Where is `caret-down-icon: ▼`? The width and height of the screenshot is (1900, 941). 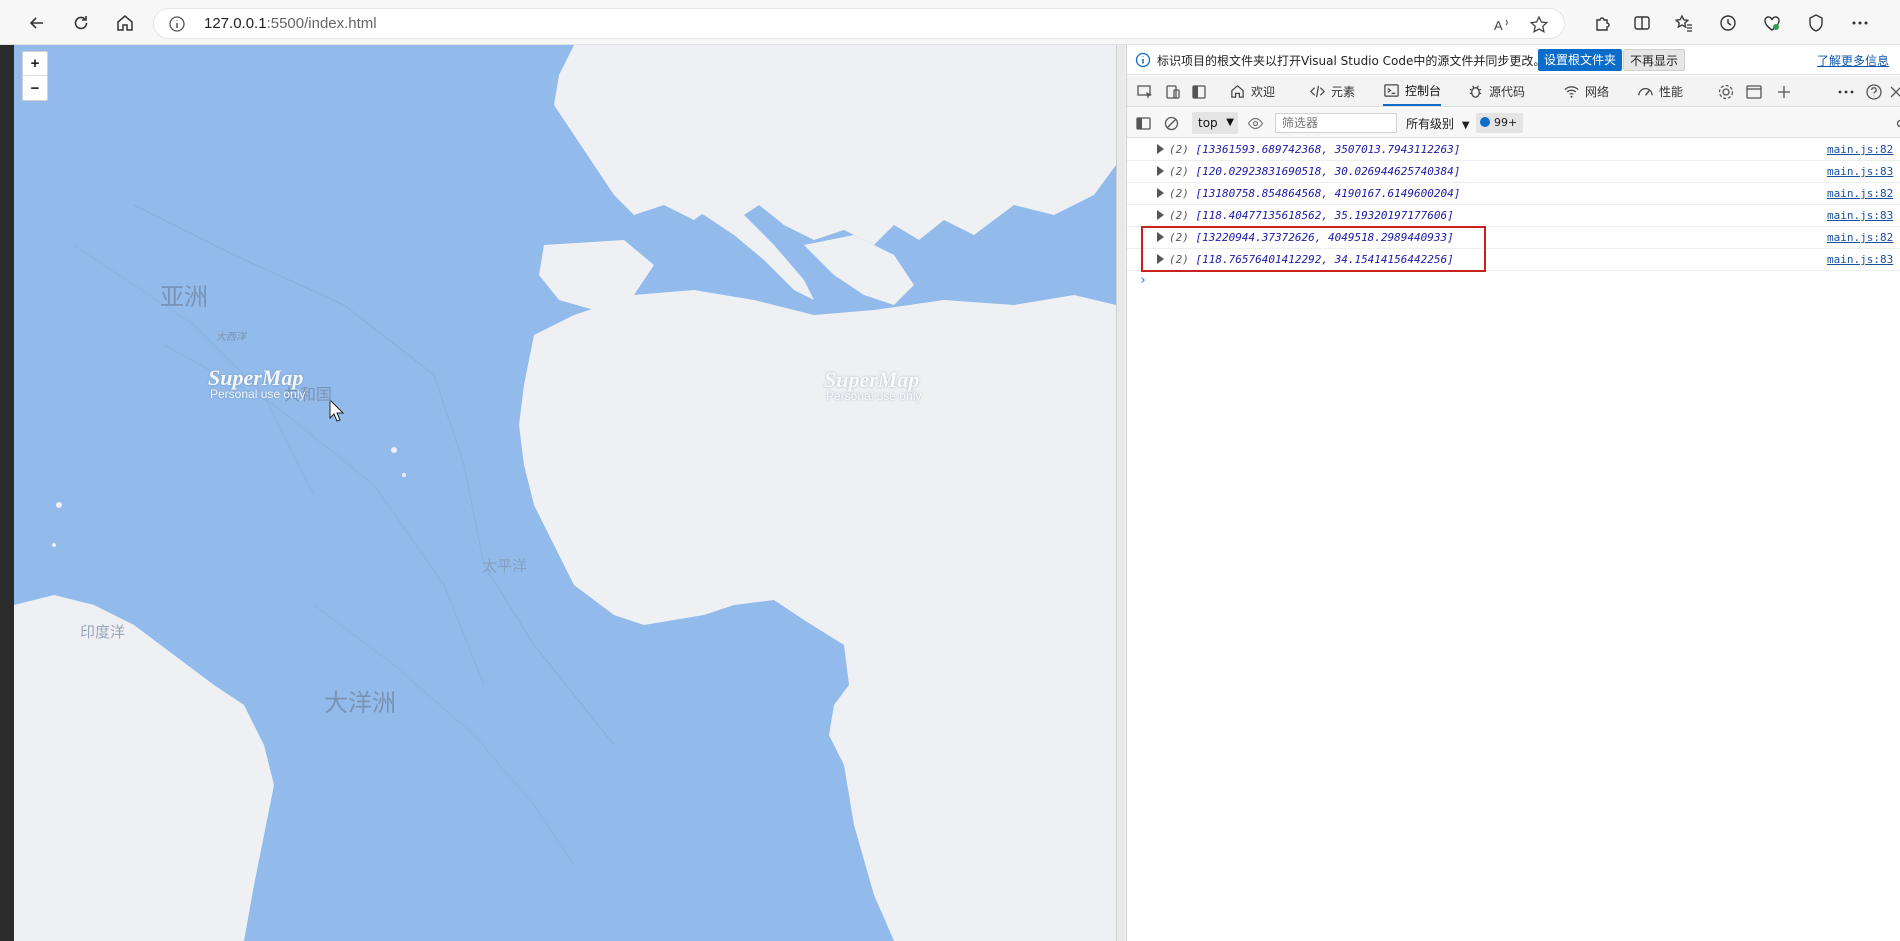 caret-down-icon: ▼ is located at coordinates (1465, 125).